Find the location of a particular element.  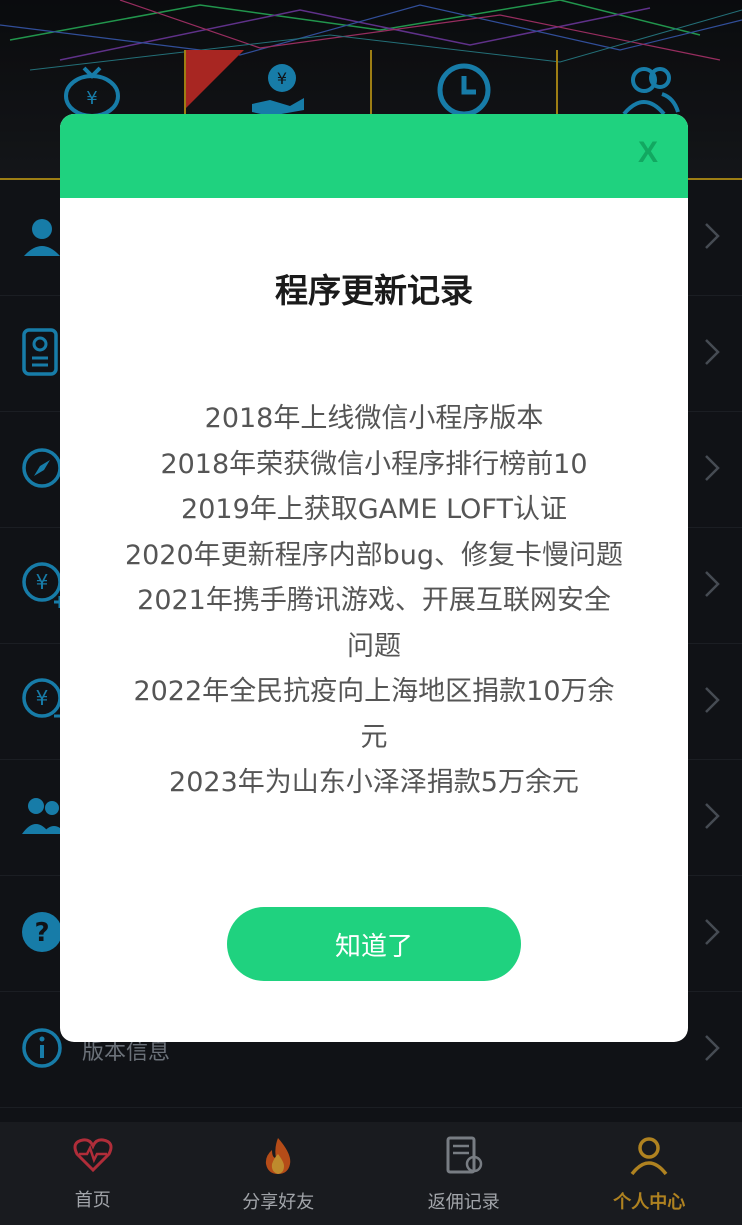

update-log-line: 2020年更新程序内部bug、修复卡慢问题 is located at coordinates (374, 555).